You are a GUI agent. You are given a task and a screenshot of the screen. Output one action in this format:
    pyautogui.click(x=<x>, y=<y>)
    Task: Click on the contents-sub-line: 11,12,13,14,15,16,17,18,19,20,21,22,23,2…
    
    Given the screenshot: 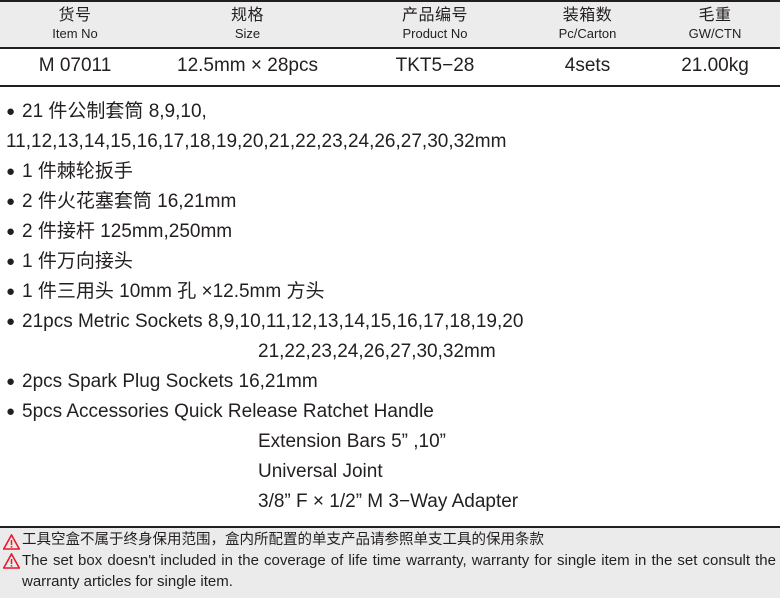 What is the action you would take?
    pyautogui.click(x=393, y=142)
    